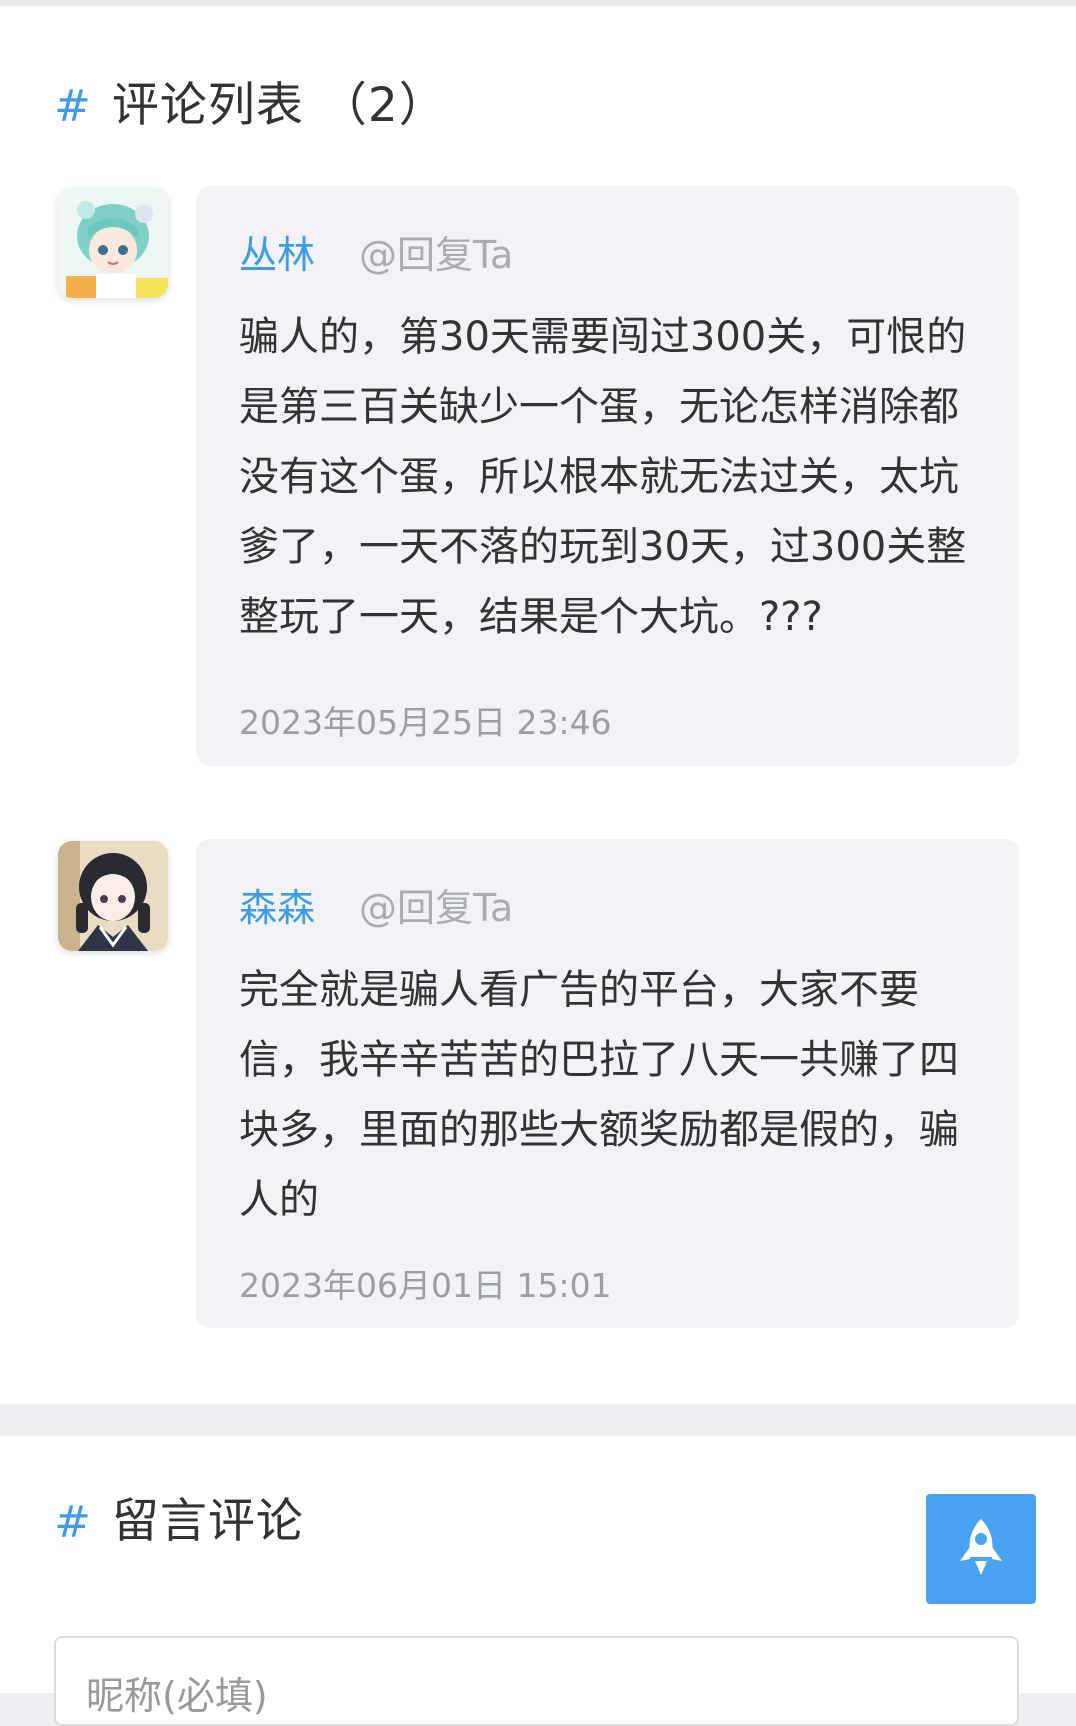 The width and height of the screenshot is (1076, 1726). I want to click on comment-meta: 森森 @回复Ta, so click(376, 904).